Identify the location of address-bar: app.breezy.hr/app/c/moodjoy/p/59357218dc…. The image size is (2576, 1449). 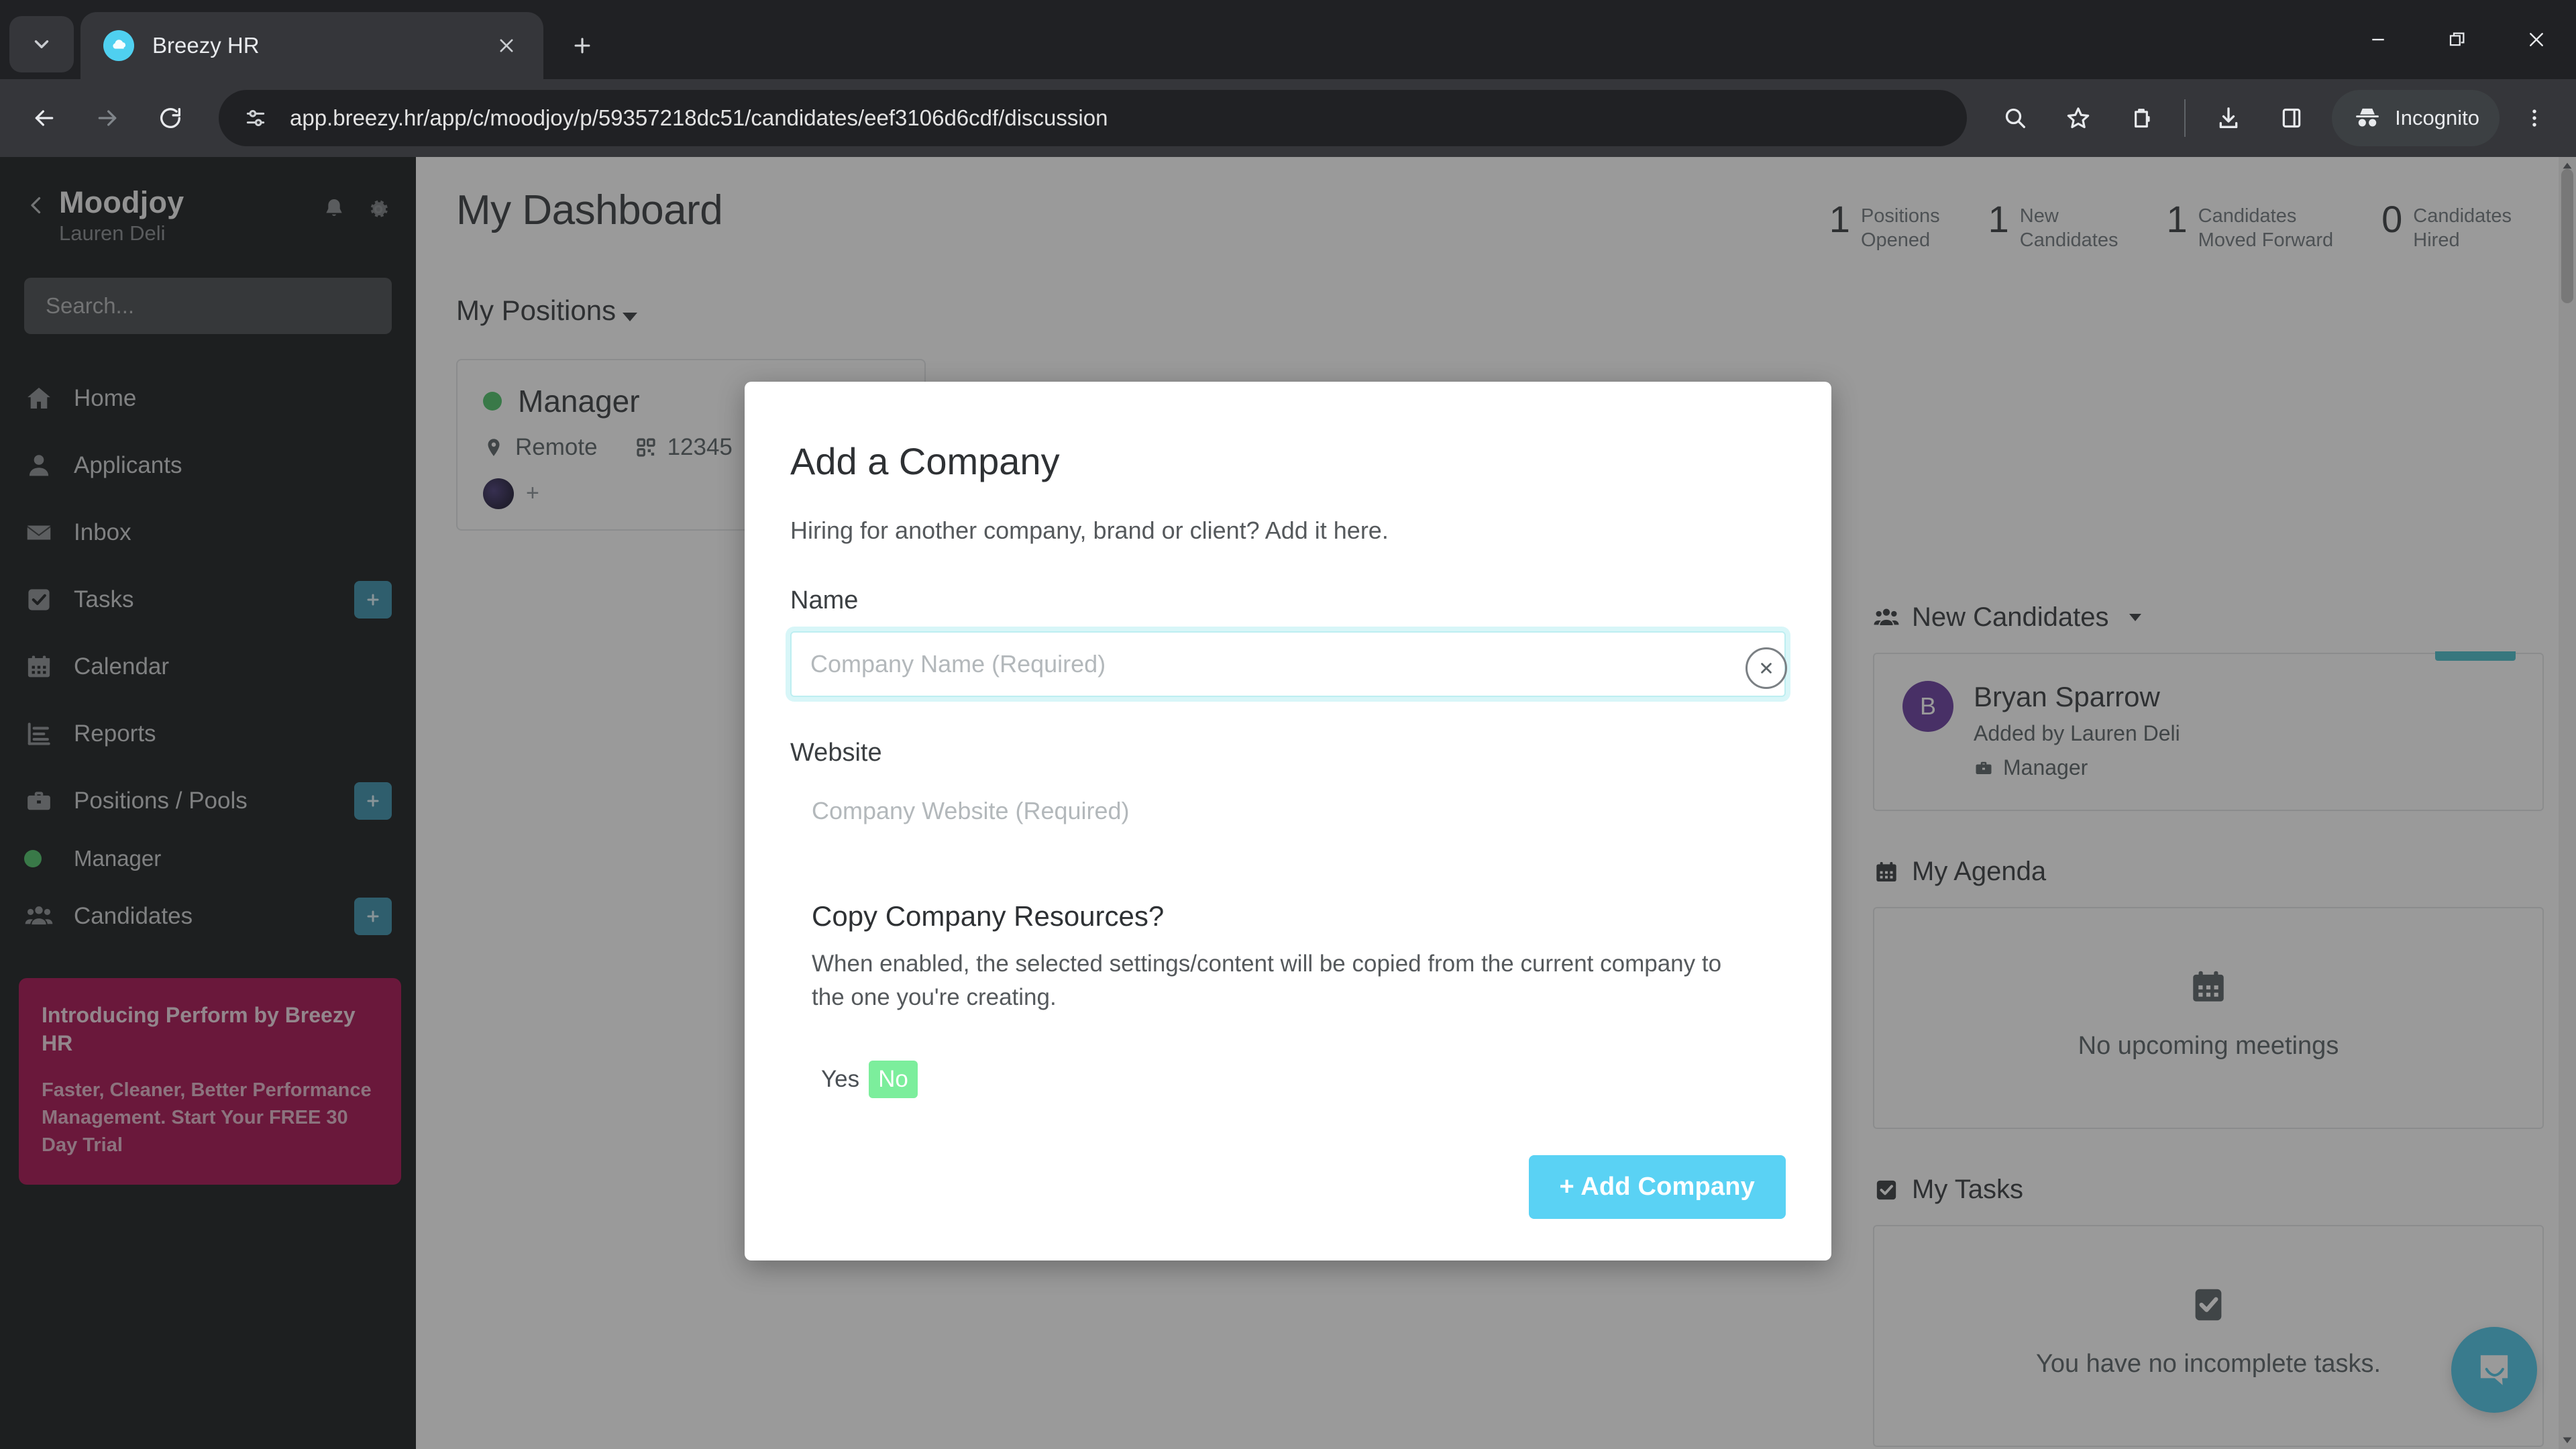
(1093, 118).